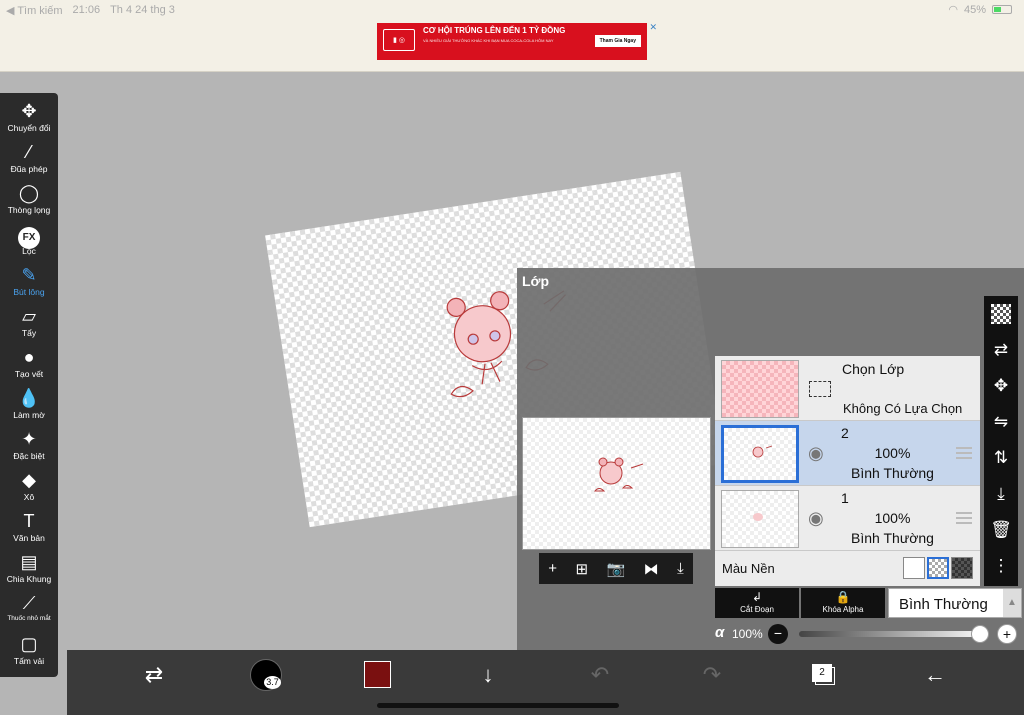  Describe the element at coordinates (894, 634) in the screenshot. I see `opacity-slider` at that location.